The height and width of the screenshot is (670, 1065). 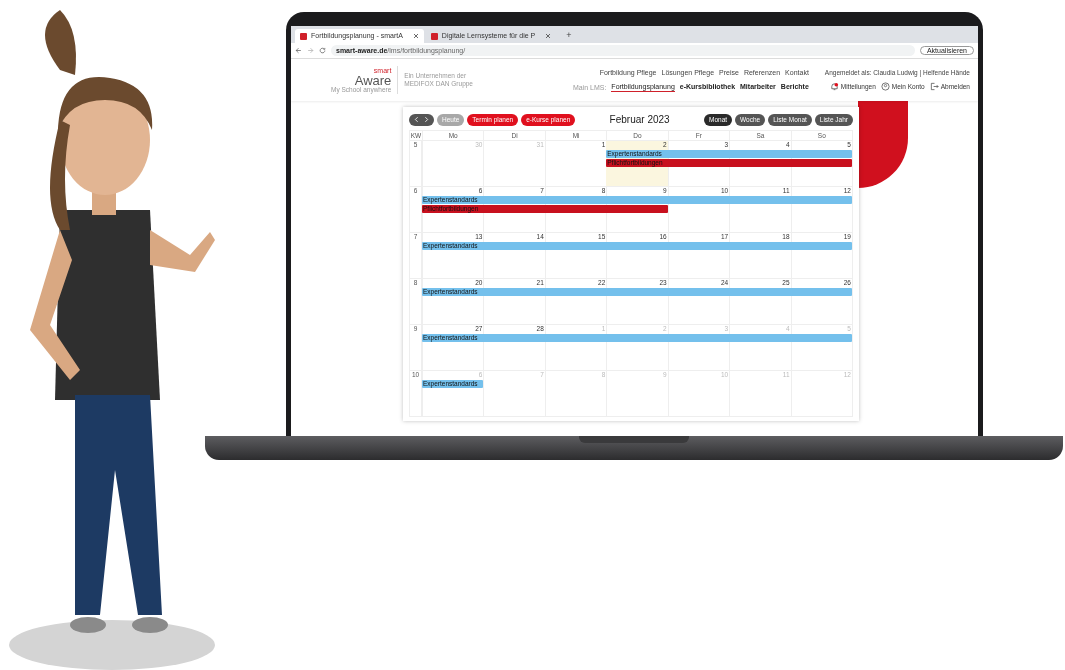 I want to click on logout-icon, so click(x=934, y=86).